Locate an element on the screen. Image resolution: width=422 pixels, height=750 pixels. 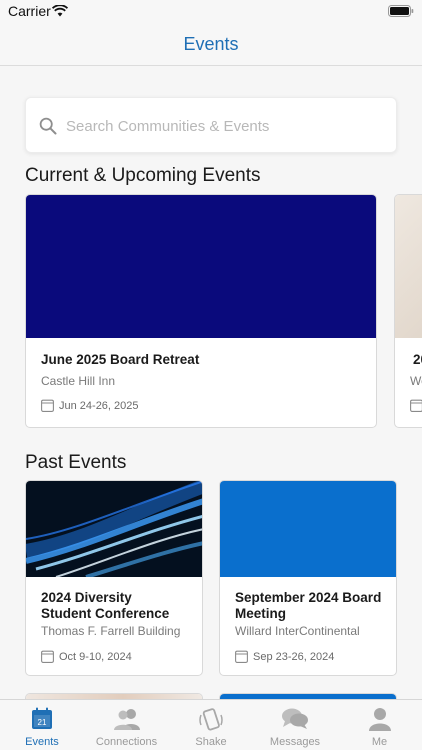
event-card-next-upcoming: 20 We is located at coordinates (408, 311).